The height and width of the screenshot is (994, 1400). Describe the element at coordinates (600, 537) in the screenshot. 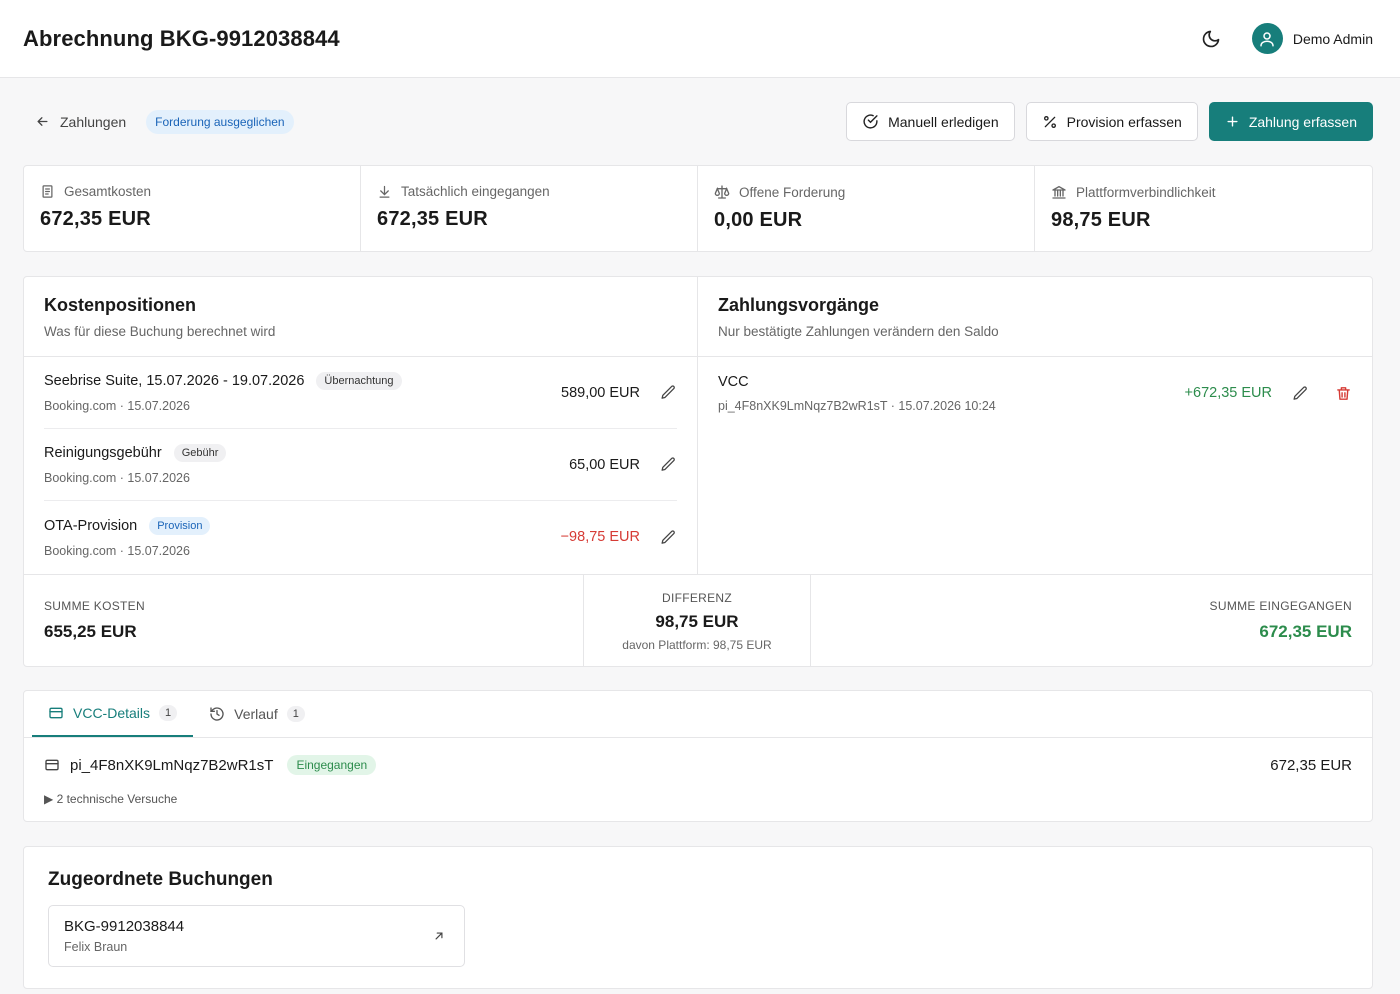

I see `item-amount: −98,75 EUR` at that location.